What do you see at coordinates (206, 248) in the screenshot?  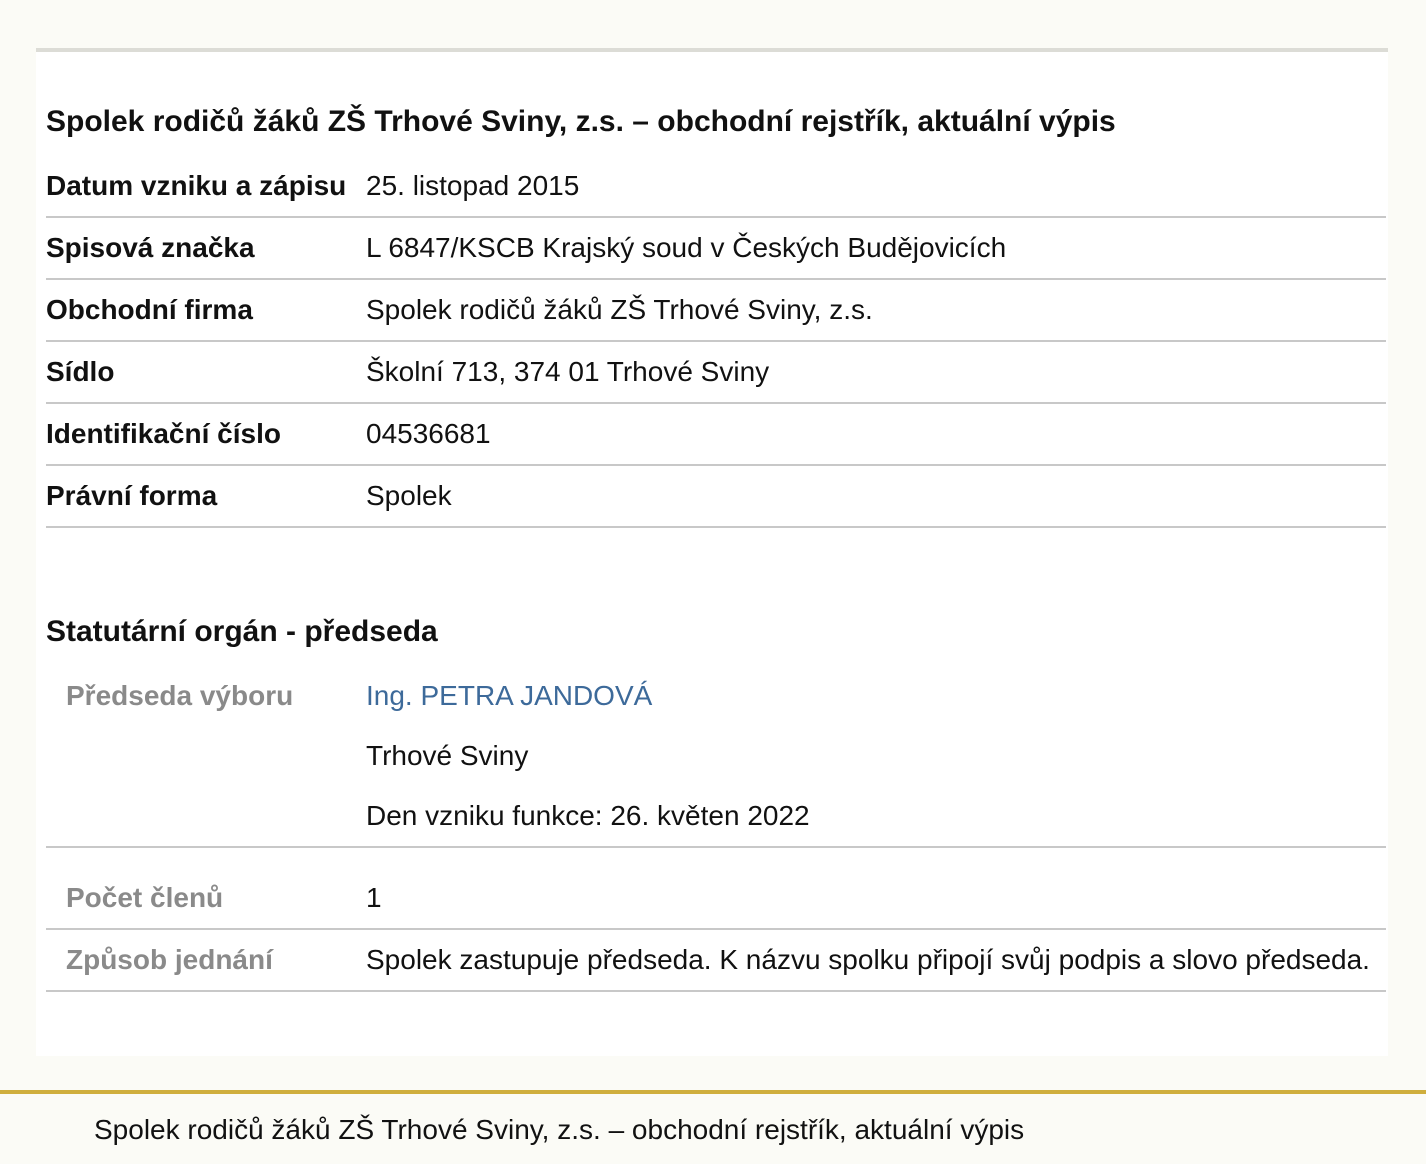 I see `row-label: Spisová značka` at bounding box center [206, 248].